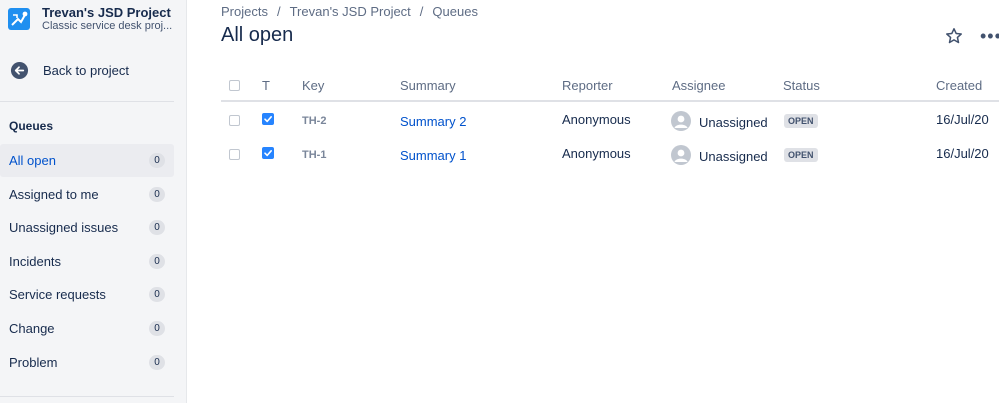 The width and height of the screenshot is (999, 403). I want to click on arrow-left-circle-icon, so click(19, 70).